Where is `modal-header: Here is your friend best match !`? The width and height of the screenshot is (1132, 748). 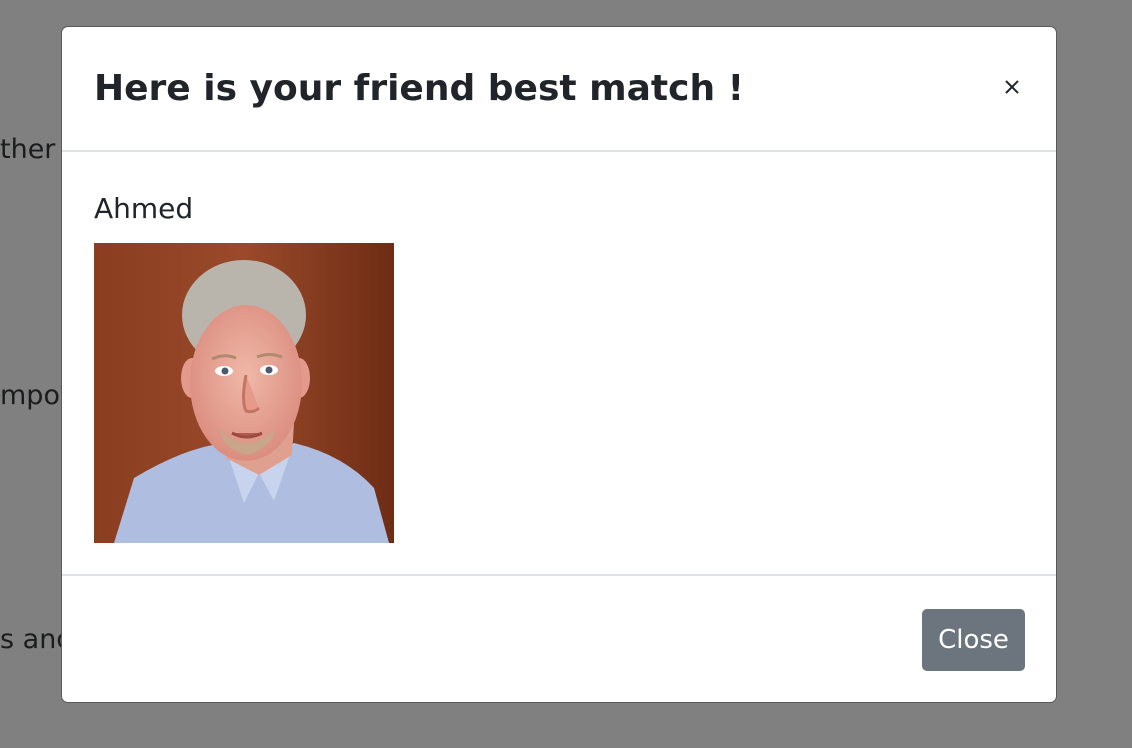
modal-header: Here is your friend best match ! is located at coordinates (559, 89).